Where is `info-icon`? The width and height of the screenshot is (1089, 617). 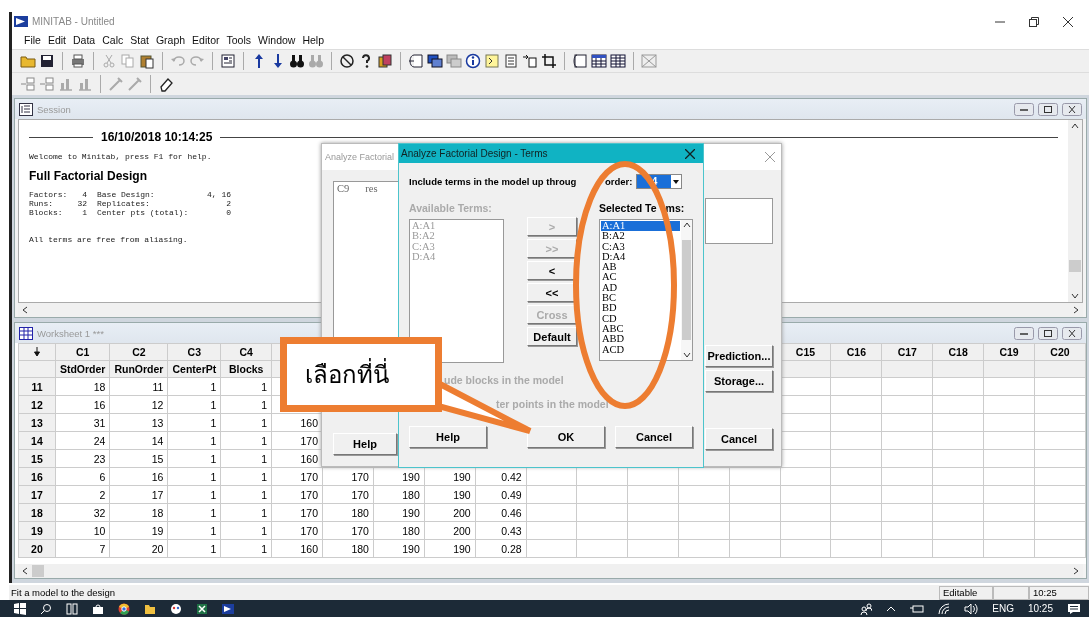
info-icon is located at coordinates (473, 61).